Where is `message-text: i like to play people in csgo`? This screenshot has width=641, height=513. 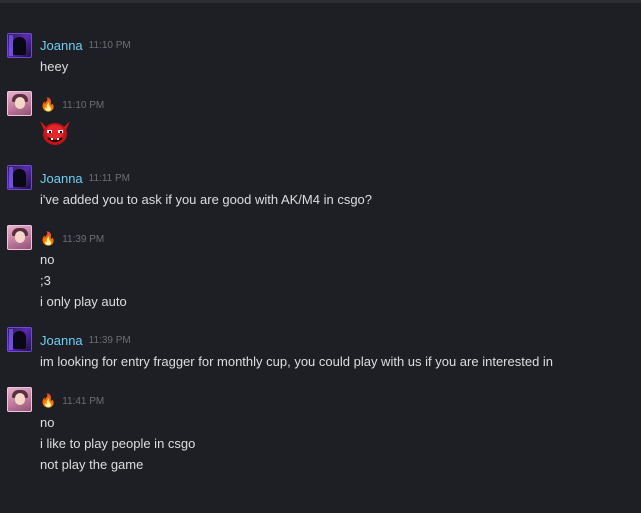
message-text: i like to play people in csgo is located at coordinates (118, 443).